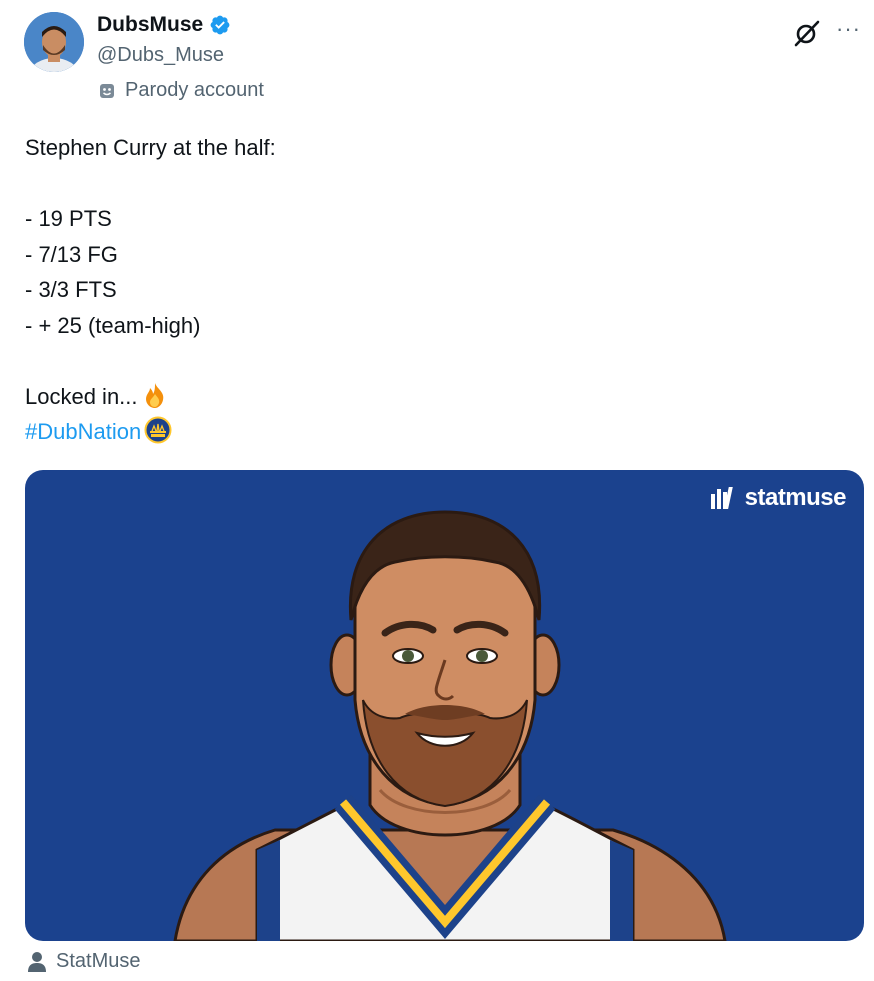  I want to click on more-options-icon: ···, so click(848, 29).